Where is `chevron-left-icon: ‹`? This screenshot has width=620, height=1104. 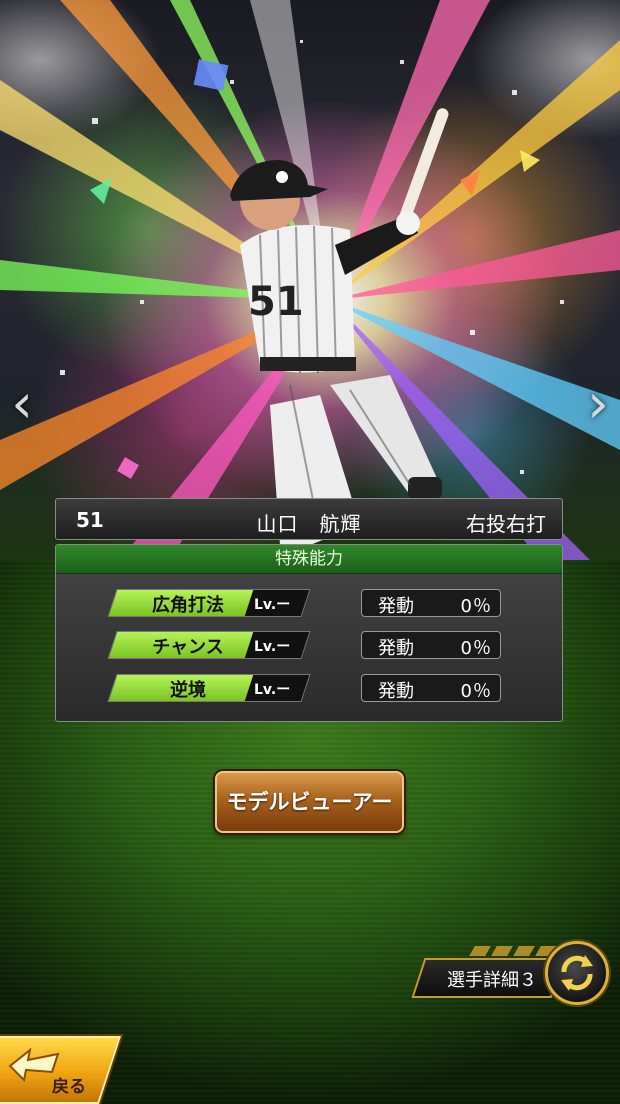
chevron-left-icon: ‹ is located at coordinates (22, 404).